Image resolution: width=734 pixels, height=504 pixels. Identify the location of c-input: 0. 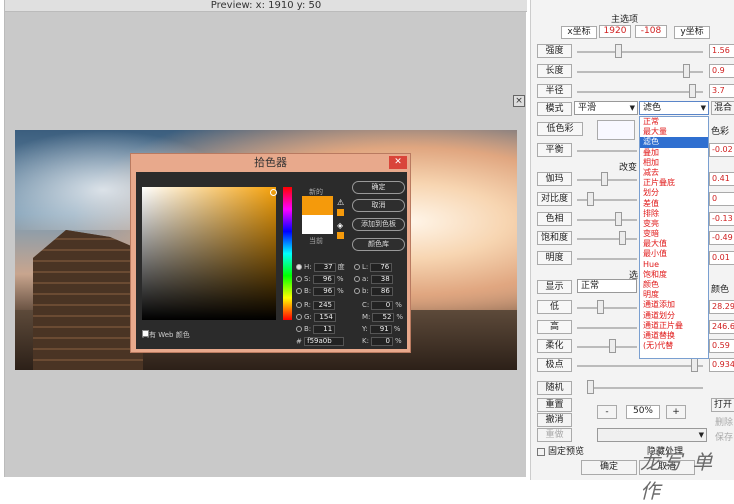
(382, 305).